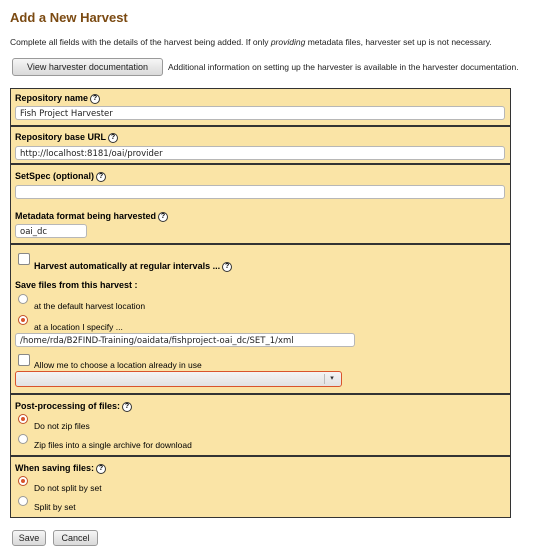 This screenshot has height=552, width=533. I want to click on repository-name-label-text: Repository name, so click(52, 98).